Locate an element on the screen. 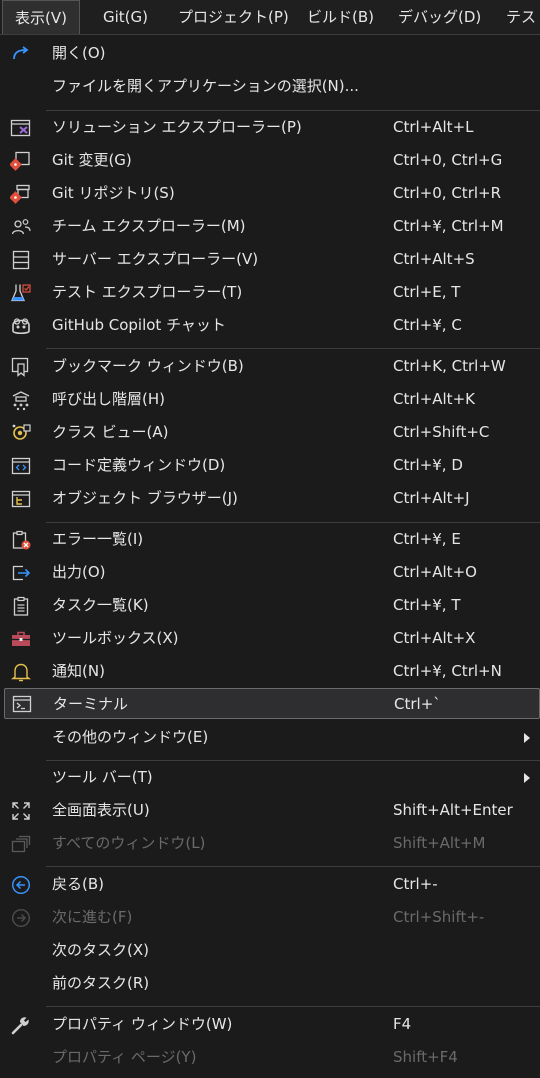 Image resolution: width=540 pixels, height=1078 pixels. menu-item-code-definition: コード定義ウィンドウ(D) Ctrl+¥, D is located at coordinates (270, 465).